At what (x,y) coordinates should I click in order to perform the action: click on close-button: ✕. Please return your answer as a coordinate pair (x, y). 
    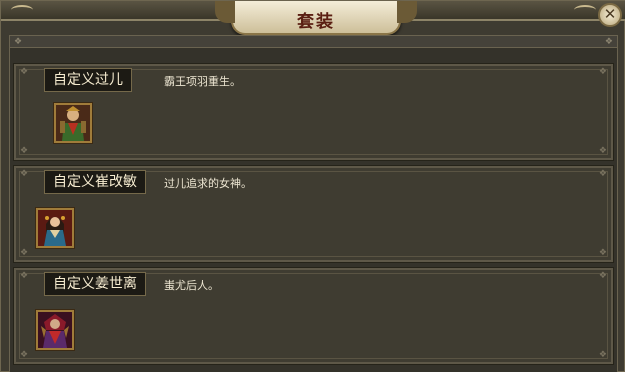
    Looking at the image, I should click on (610, 15).